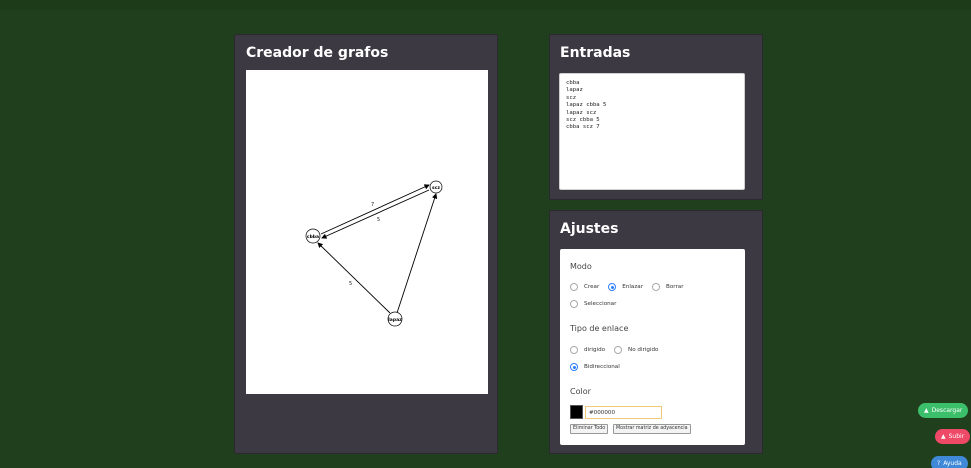 Image resolution: width=971 pixels, height=468 pixels. I want to click on edge-lapaz-scz, so click(417, 253).